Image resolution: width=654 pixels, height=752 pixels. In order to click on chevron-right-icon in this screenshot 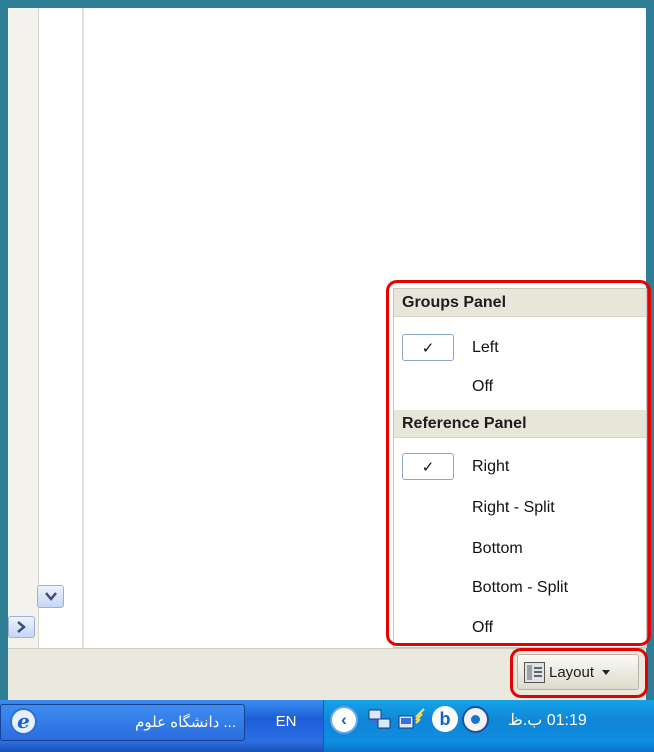, I will do `click(21, 627)`.